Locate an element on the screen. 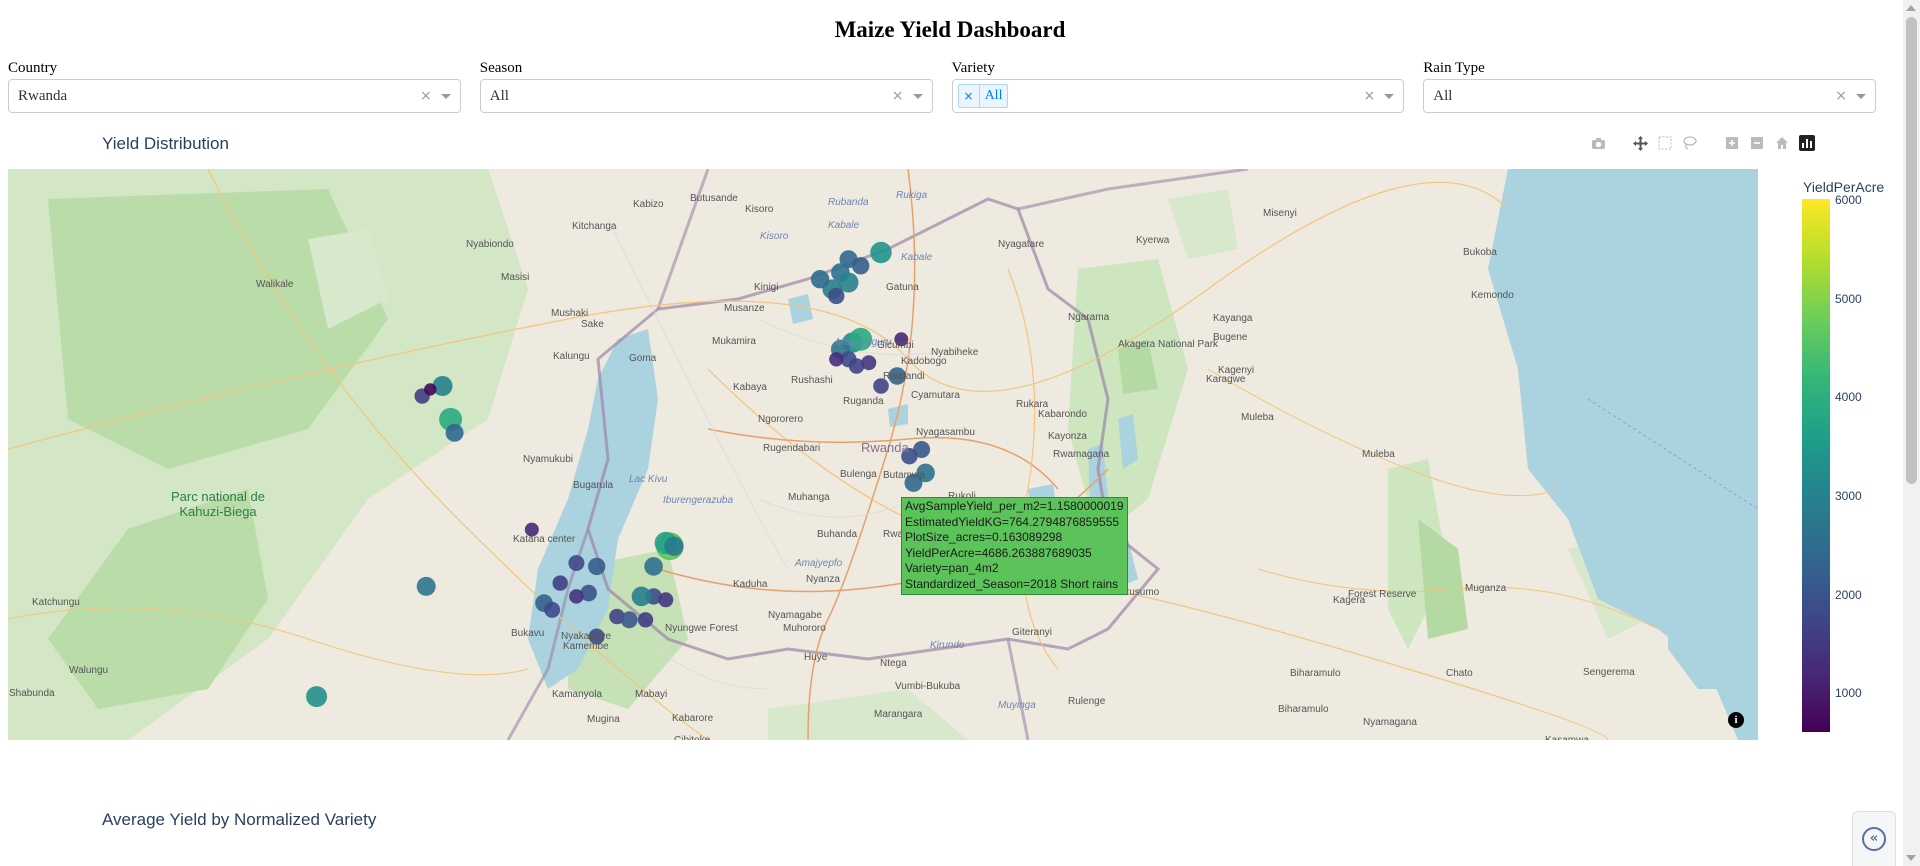 The height and width of the screenshot is (866, 1920). map-place-label: Kemondo is located at coordinates (1492, 295).